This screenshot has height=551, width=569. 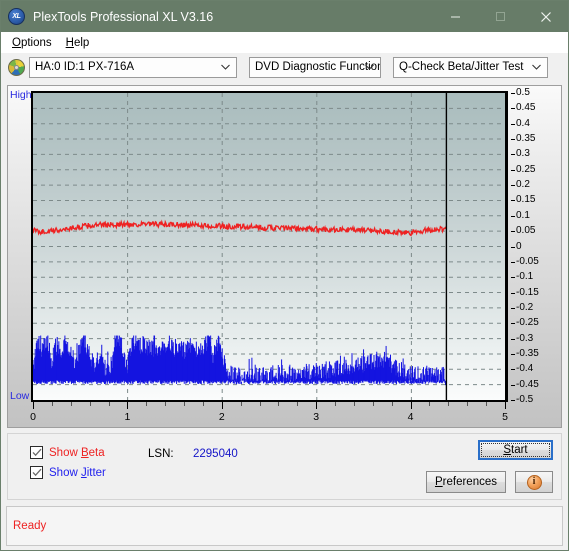 What do you see at coordinates (316, 417) in the screenshot?
I see `x-axis-tick-label: 3` at bounding box center [316, 417].